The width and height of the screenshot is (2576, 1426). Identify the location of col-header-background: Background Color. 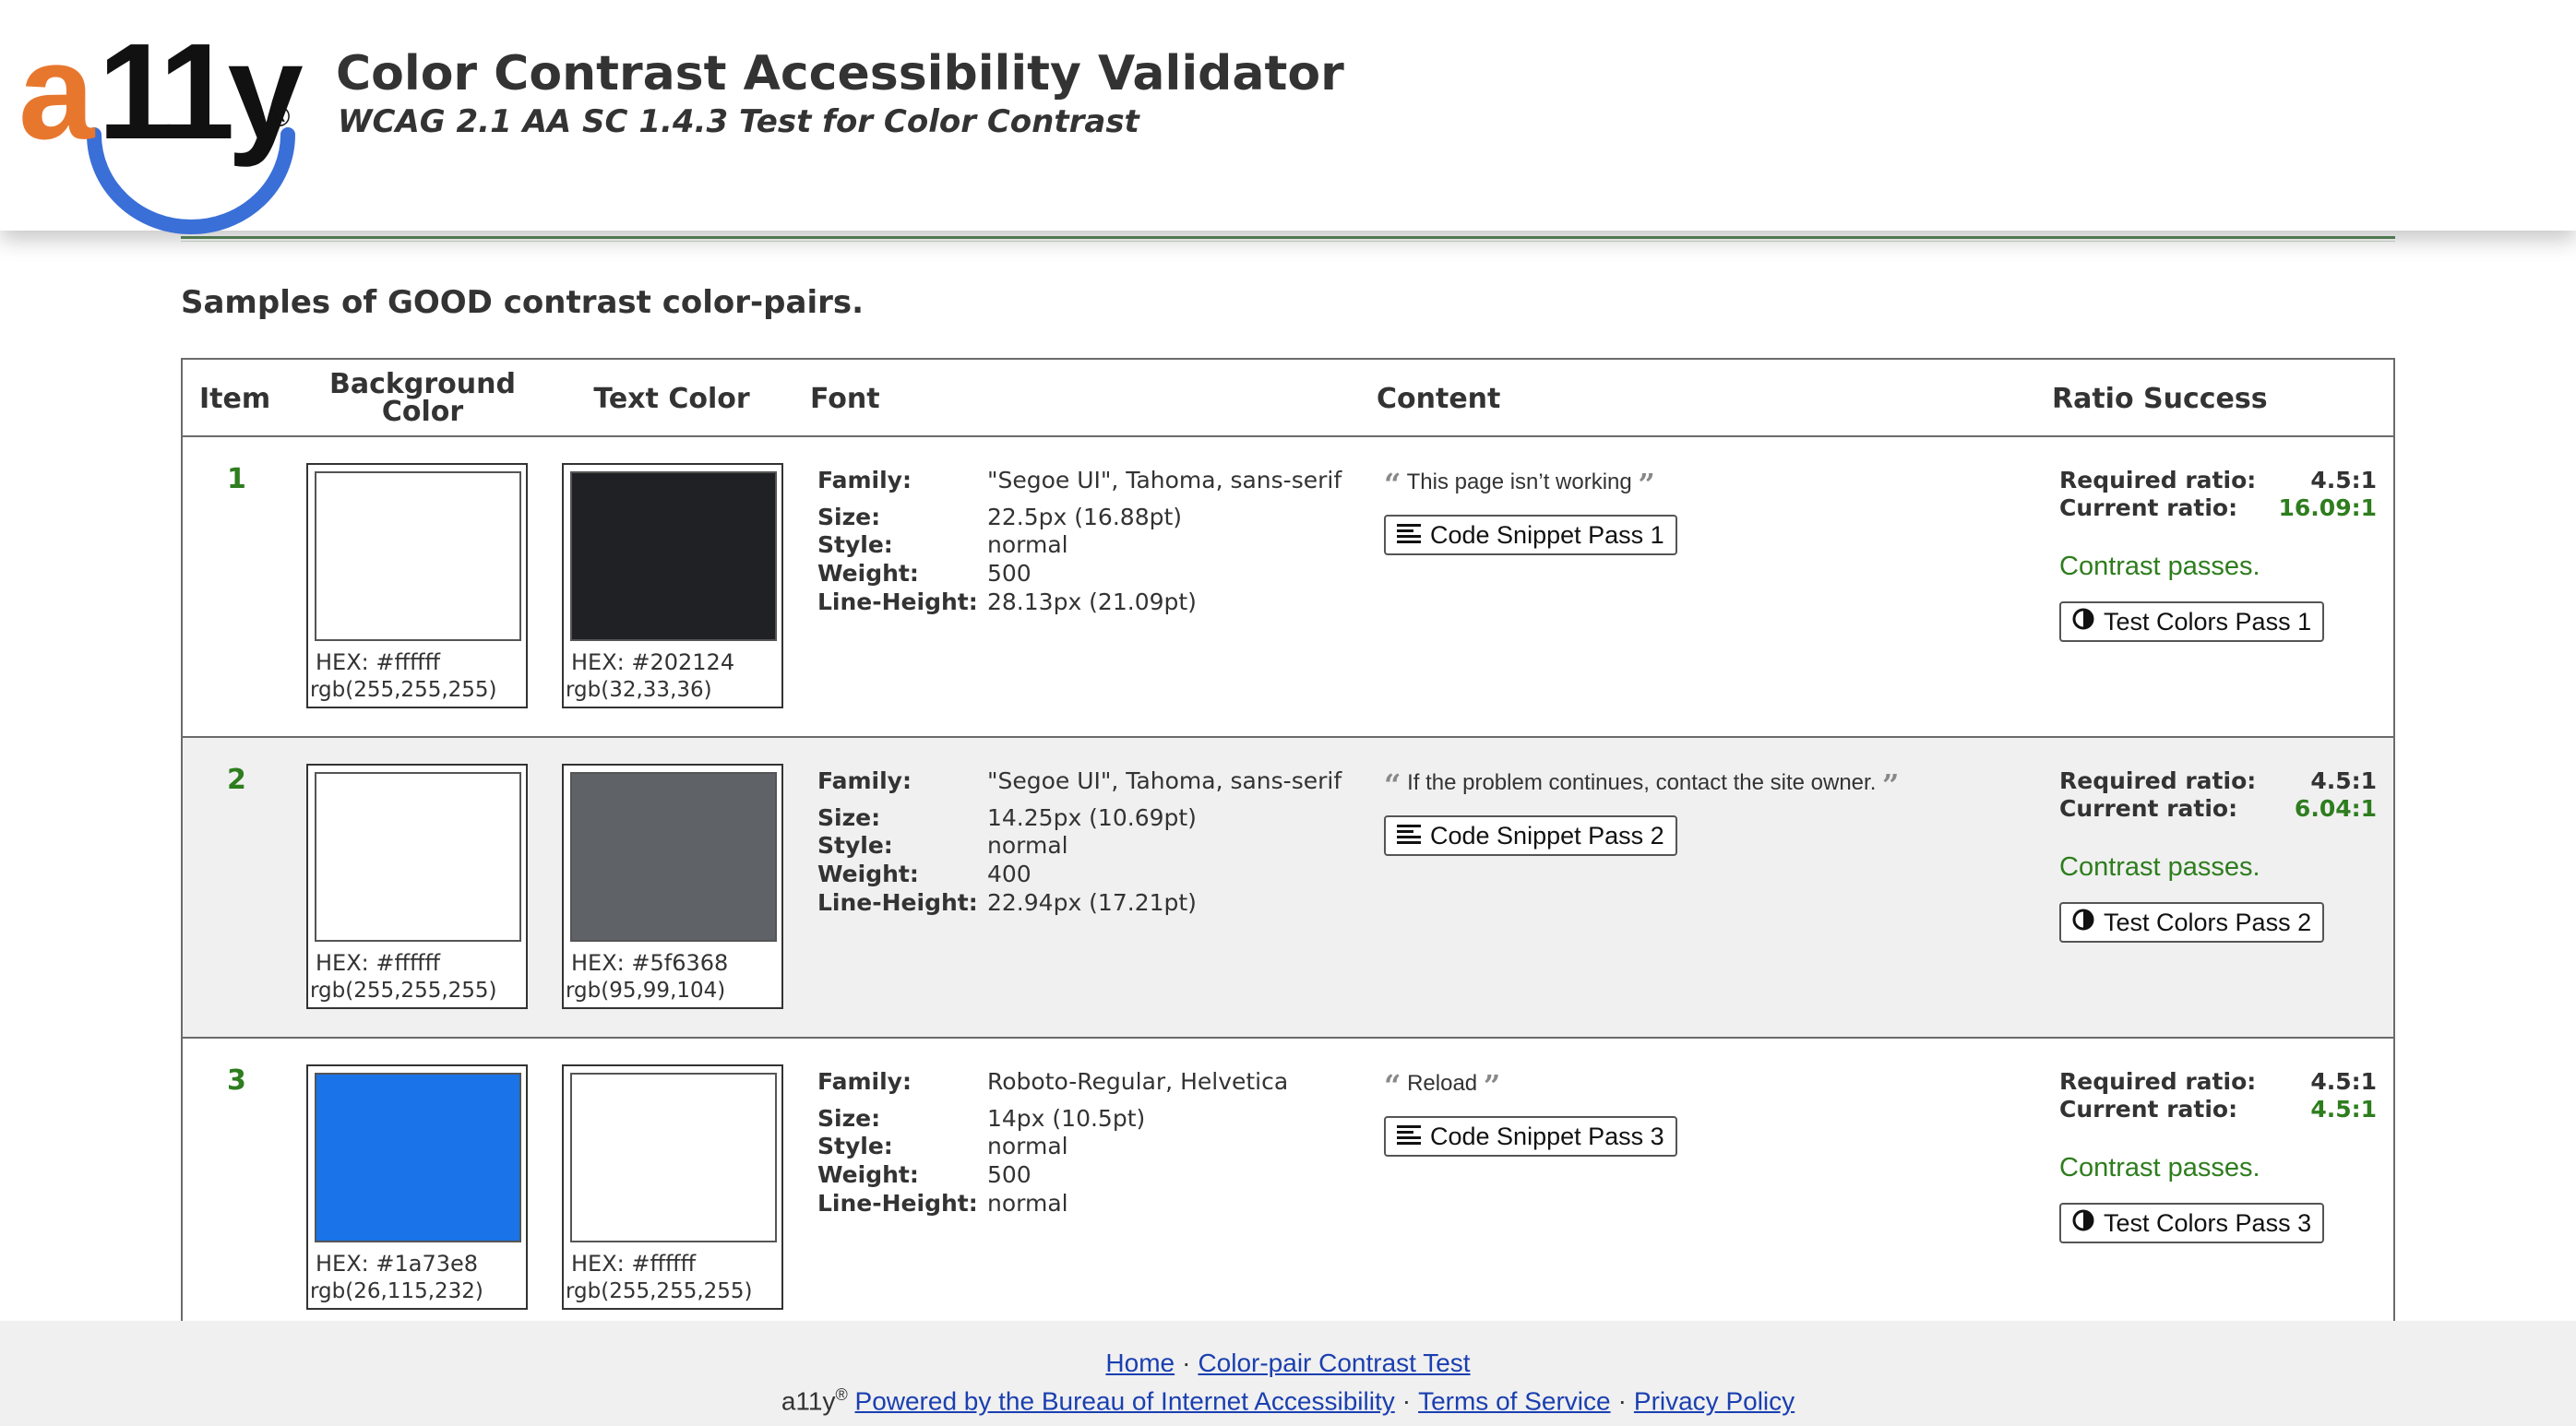
(422, 399).